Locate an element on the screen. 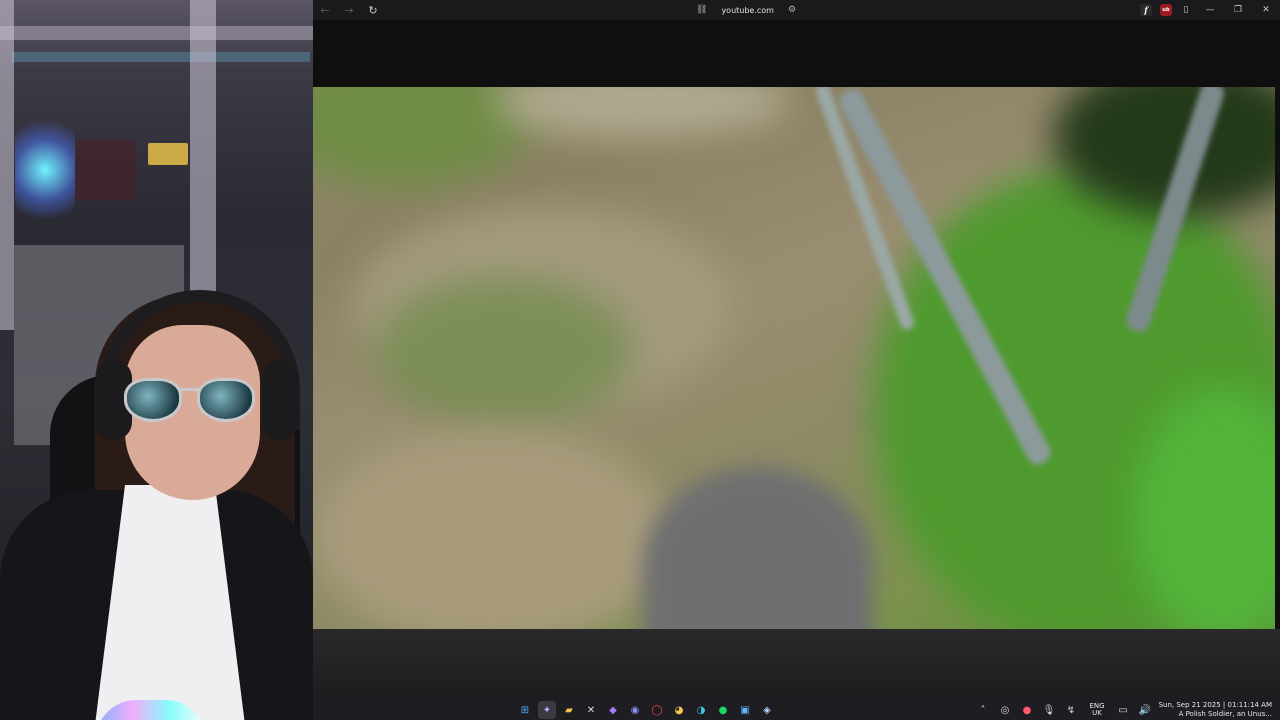 This screenshot has width=1280, height=720. ublock-icon: ub is located at coordinates (1166, 10).